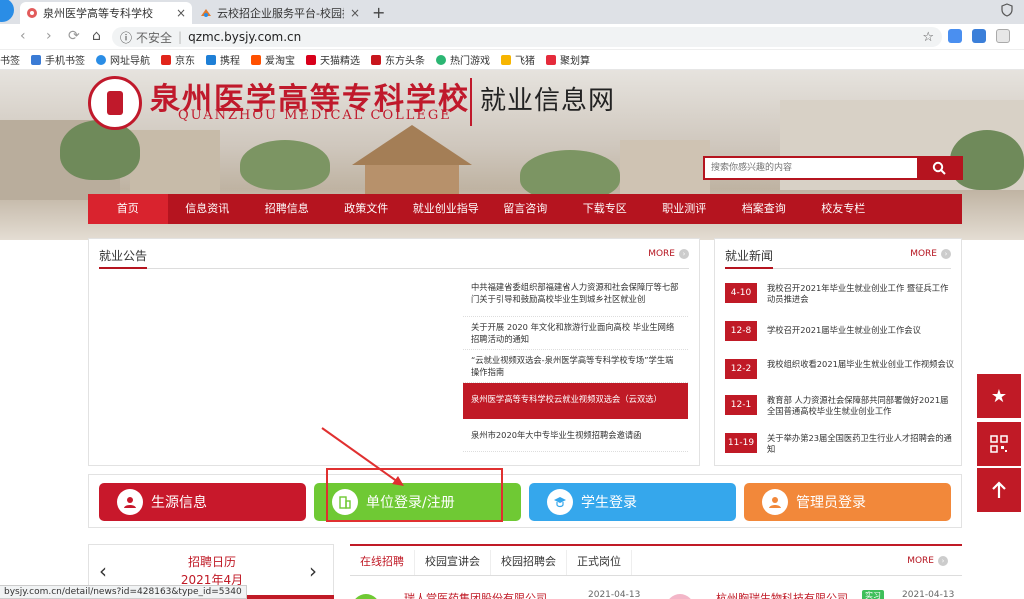  I want to click on back-icon: ‹, so click(23, 36).